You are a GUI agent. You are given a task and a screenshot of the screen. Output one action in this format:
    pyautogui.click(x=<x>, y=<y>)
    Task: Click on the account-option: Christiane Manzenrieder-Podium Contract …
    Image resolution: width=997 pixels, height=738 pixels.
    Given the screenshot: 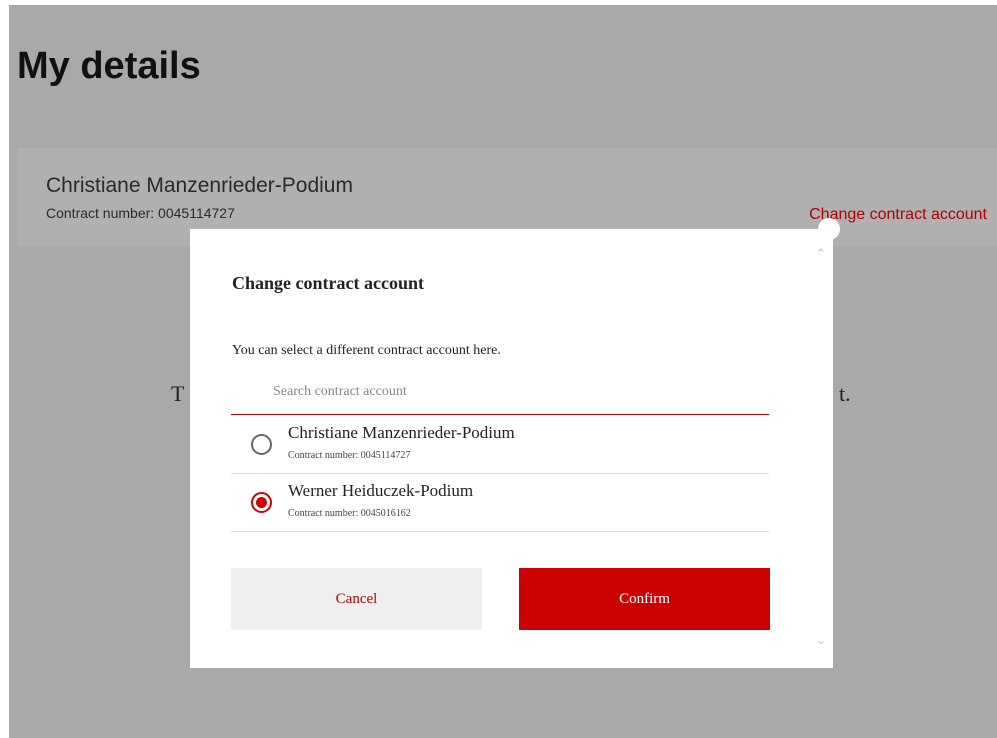 What is the action you would take?
    pyautogui.click(x=500, y=445)
    